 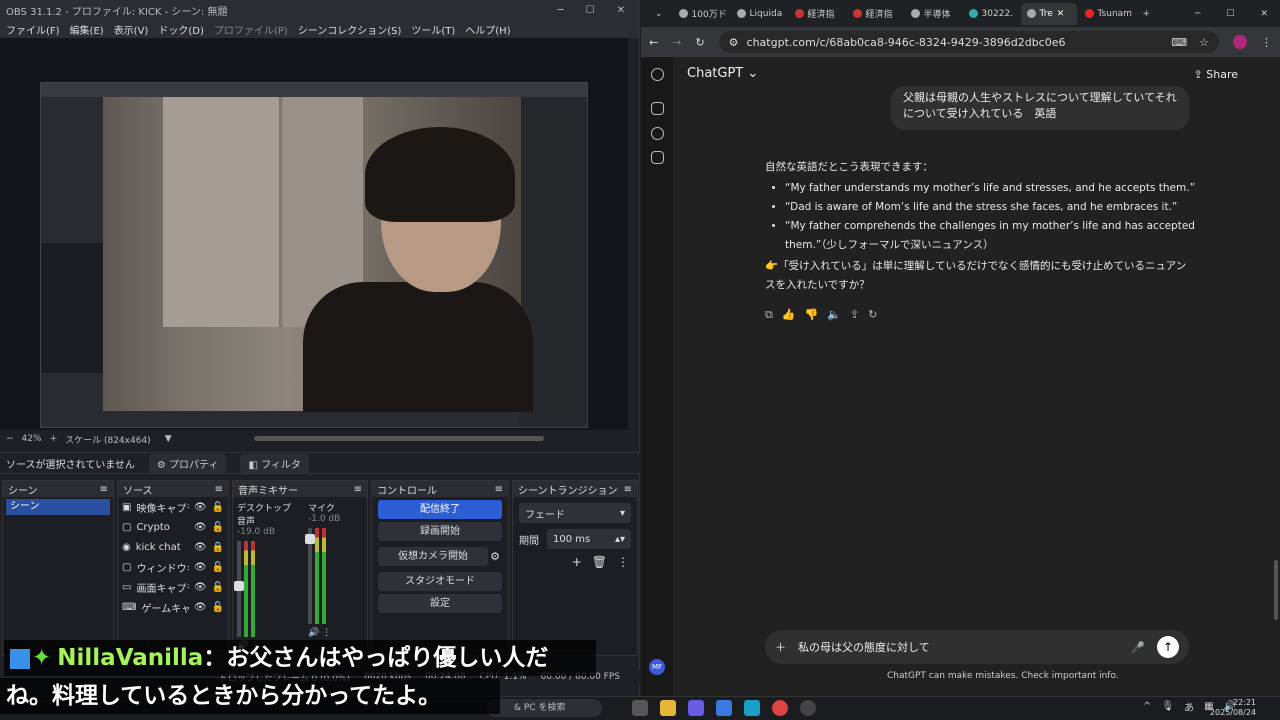 I want to click on regenerate-icon: ↻, so click(x=872, y=315).